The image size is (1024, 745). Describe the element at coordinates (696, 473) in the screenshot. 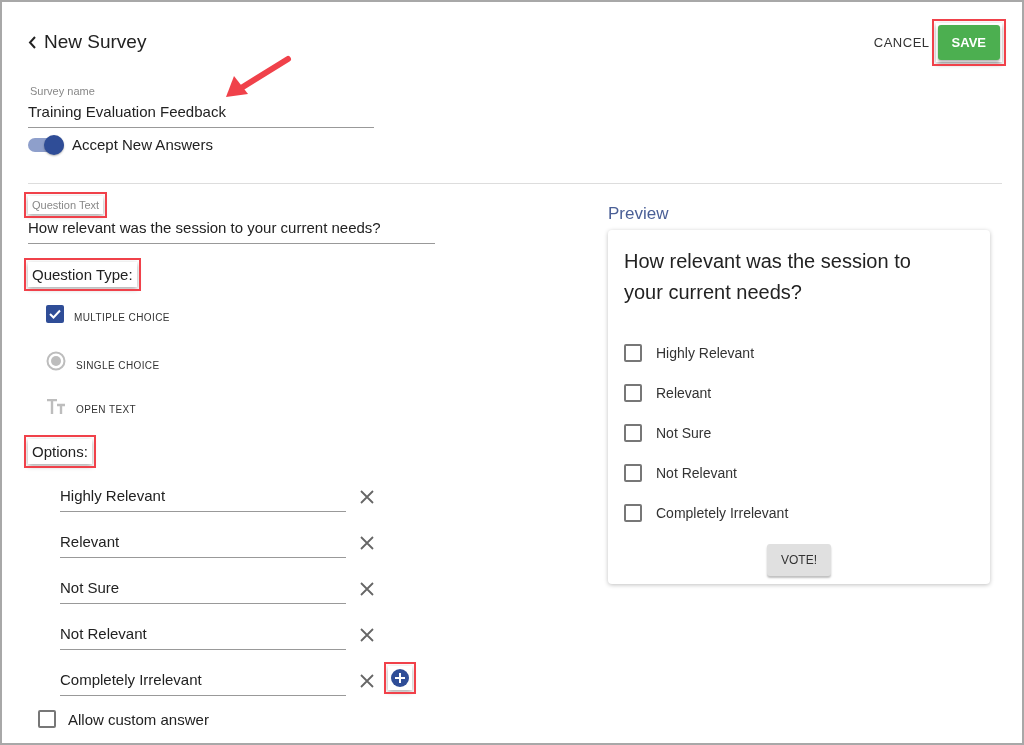

I see `choice-label: Not Relevant` at that location.